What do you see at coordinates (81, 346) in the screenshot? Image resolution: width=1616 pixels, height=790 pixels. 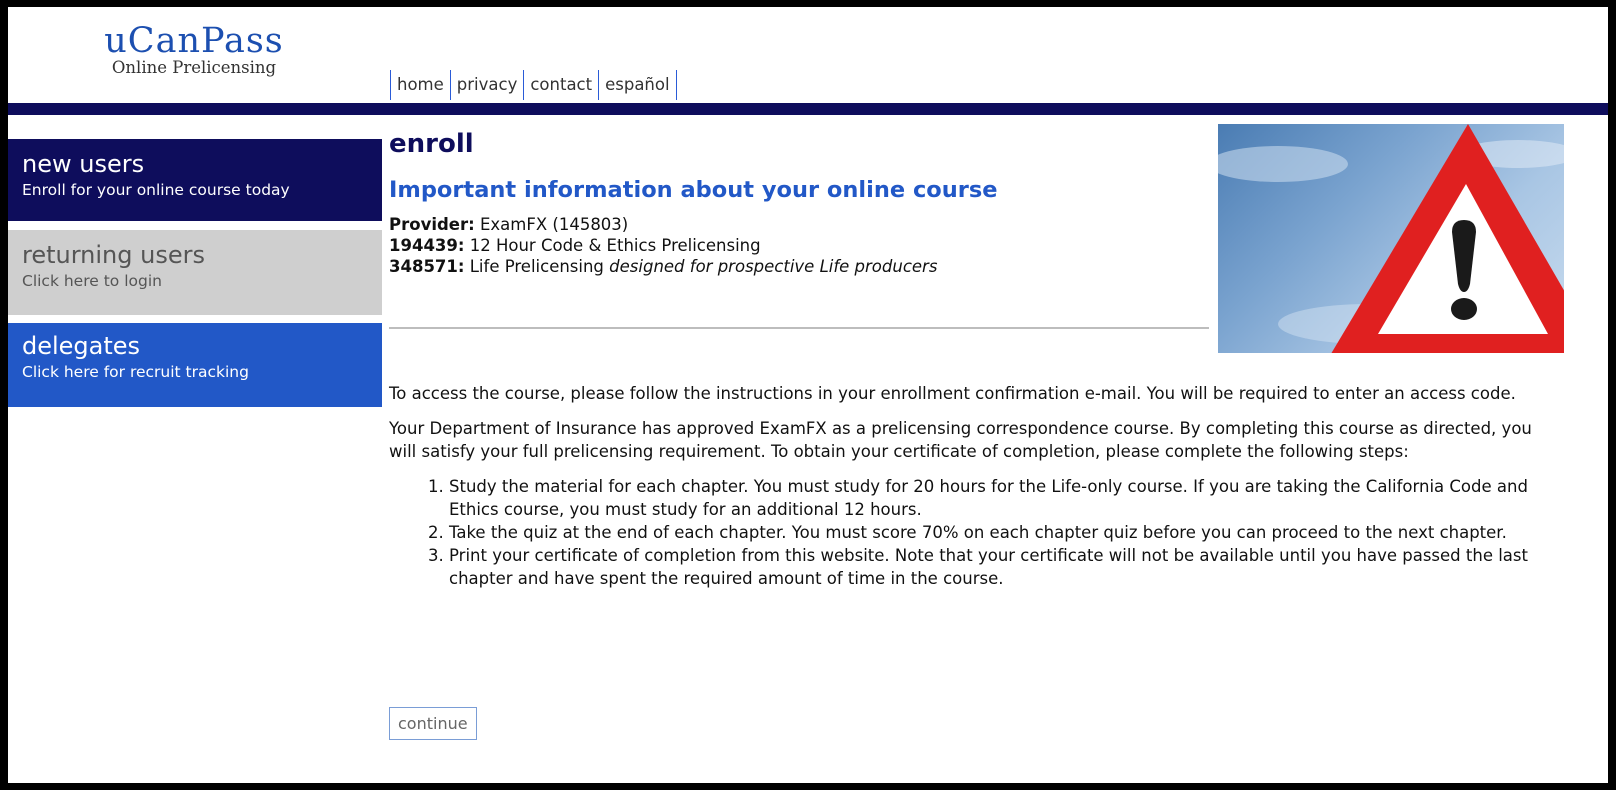 I see `sidebar-delegates-title: delegates` at bounding box center [81, 346].